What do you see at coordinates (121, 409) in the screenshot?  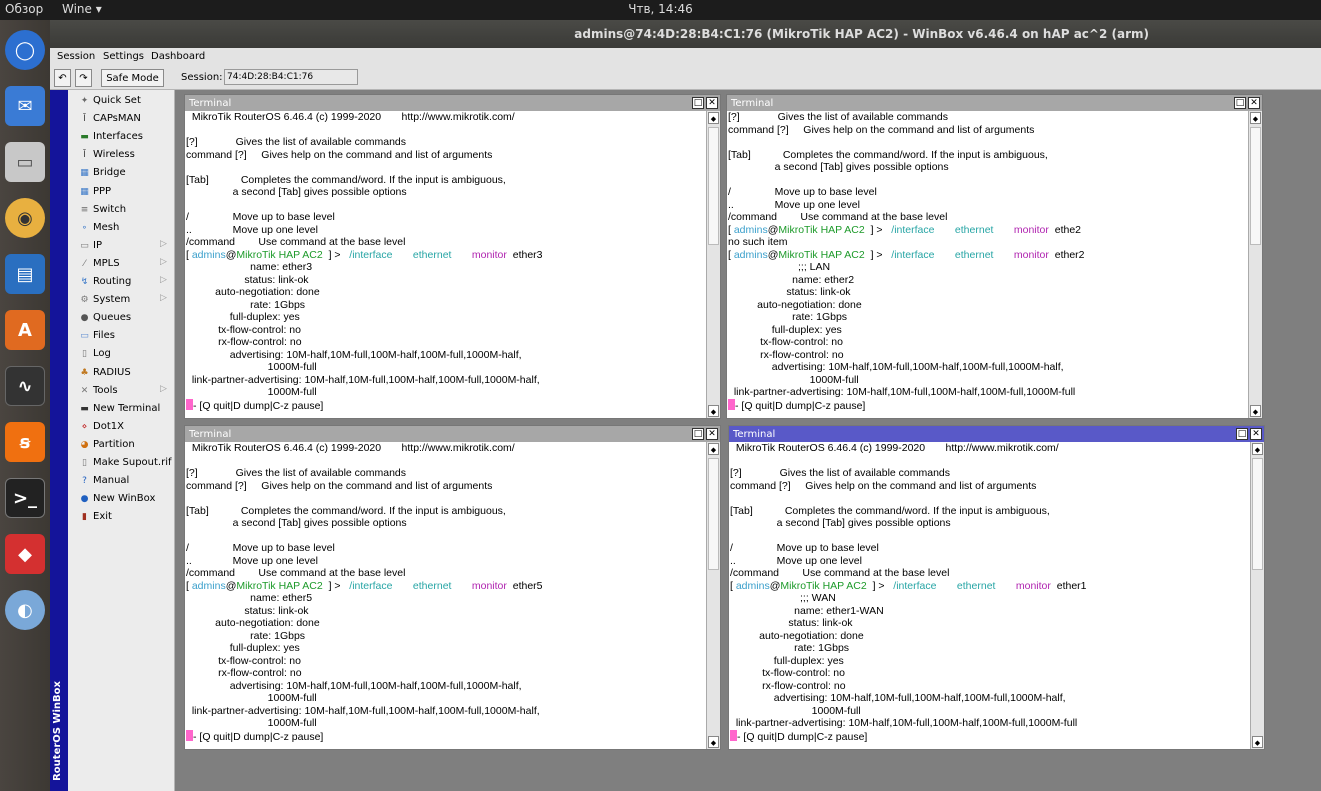 I see `sidebar-item-new-terminal: ▬ New Terminal` at bounding box center [121, 409].